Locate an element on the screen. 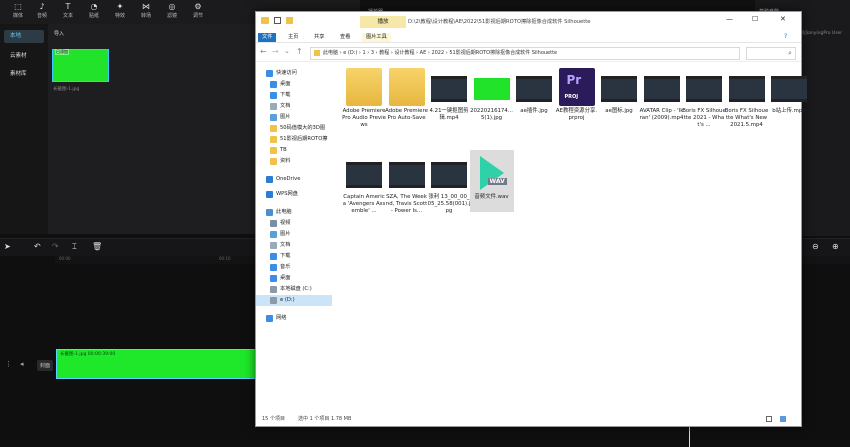 This screenshot has width=850, height=447. file-item: 20220216174...5(1).jpg is located at coordinates (491, 108).